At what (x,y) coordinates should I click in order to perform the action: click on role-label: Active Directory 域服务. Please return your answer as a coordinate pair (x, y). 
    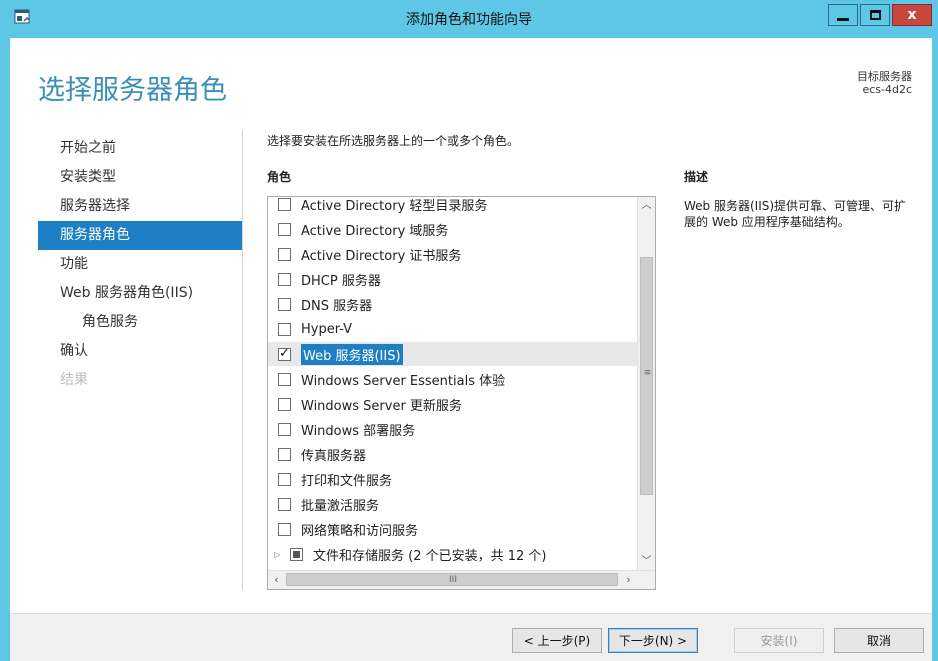
    Looking at the image, I should click on (375, 231).